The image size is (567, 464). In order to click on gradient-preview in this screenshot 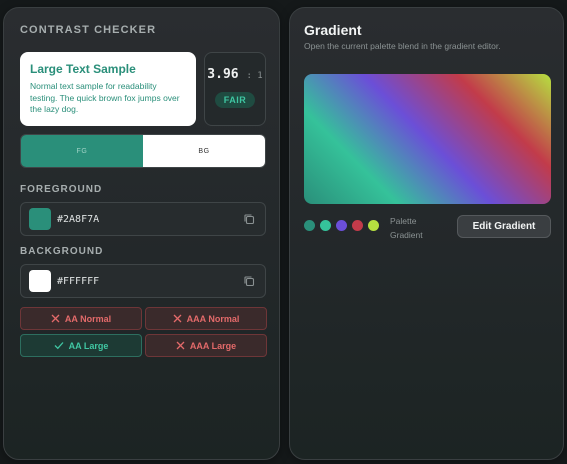, I will do `click(427, 139)`.